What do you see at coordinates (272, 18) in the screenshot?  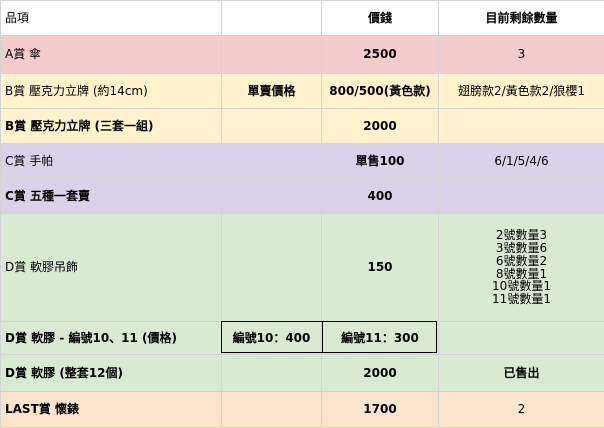 I see `header-blank-cell` at bounding box center [272, 18].